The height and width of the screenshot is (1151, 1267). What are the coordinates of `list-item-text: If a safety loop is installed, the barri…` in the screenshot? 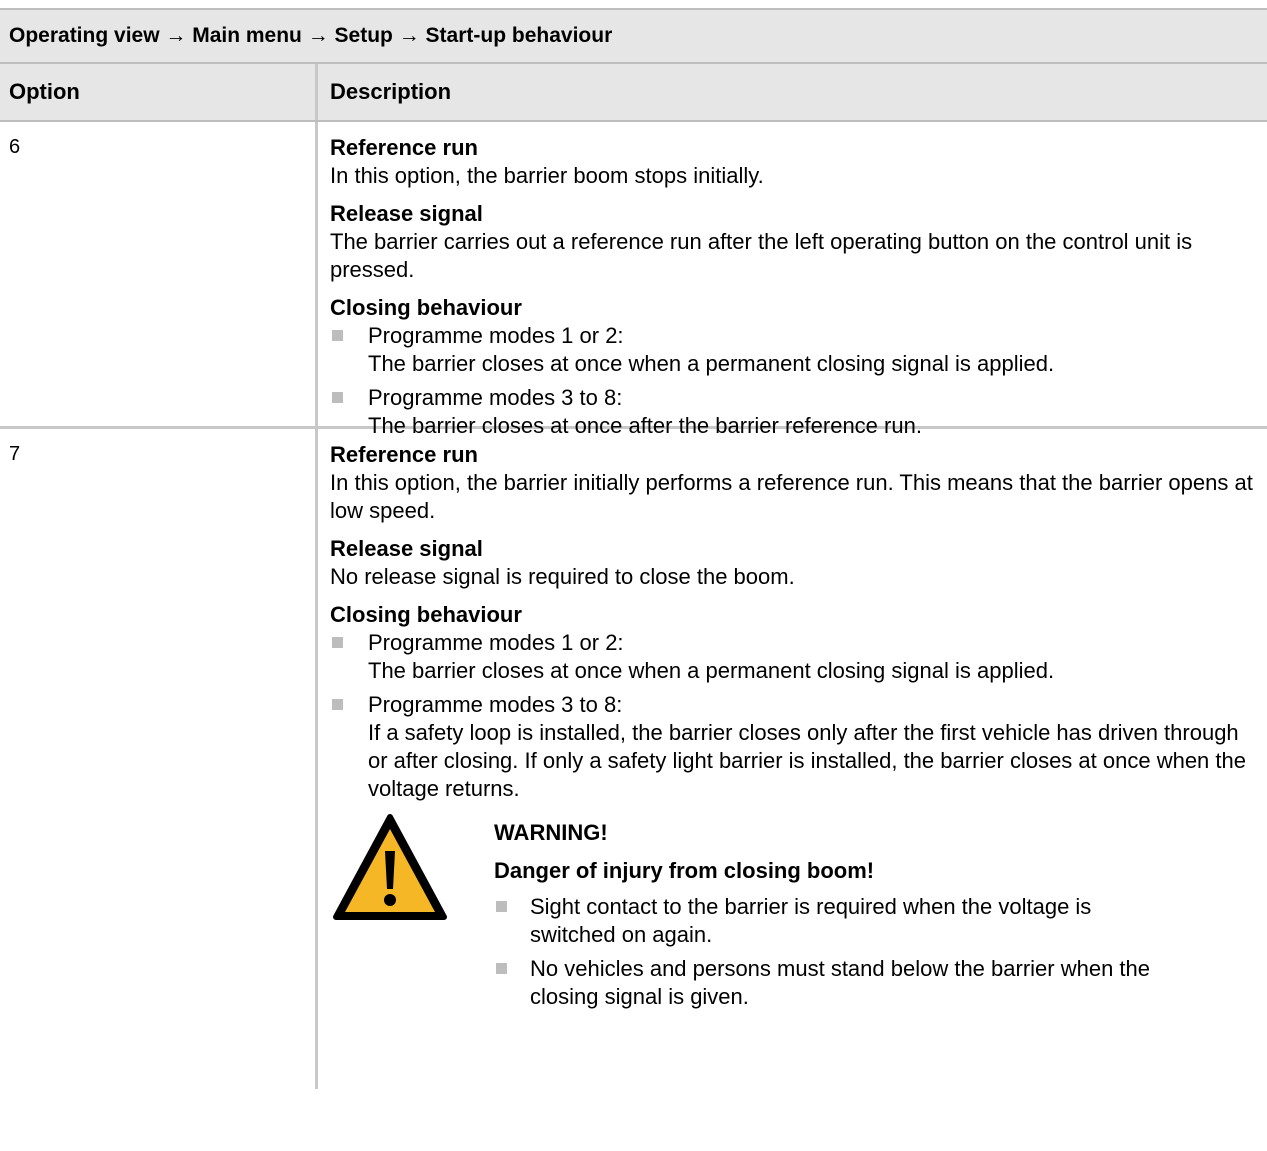 It's located at (807, 760).